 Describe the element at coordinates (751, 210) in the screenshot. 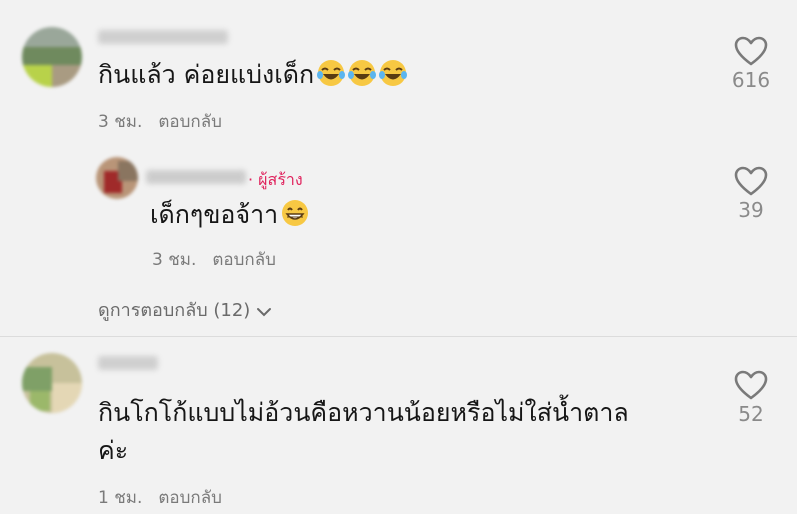

I see `like-count: 39` at that location.